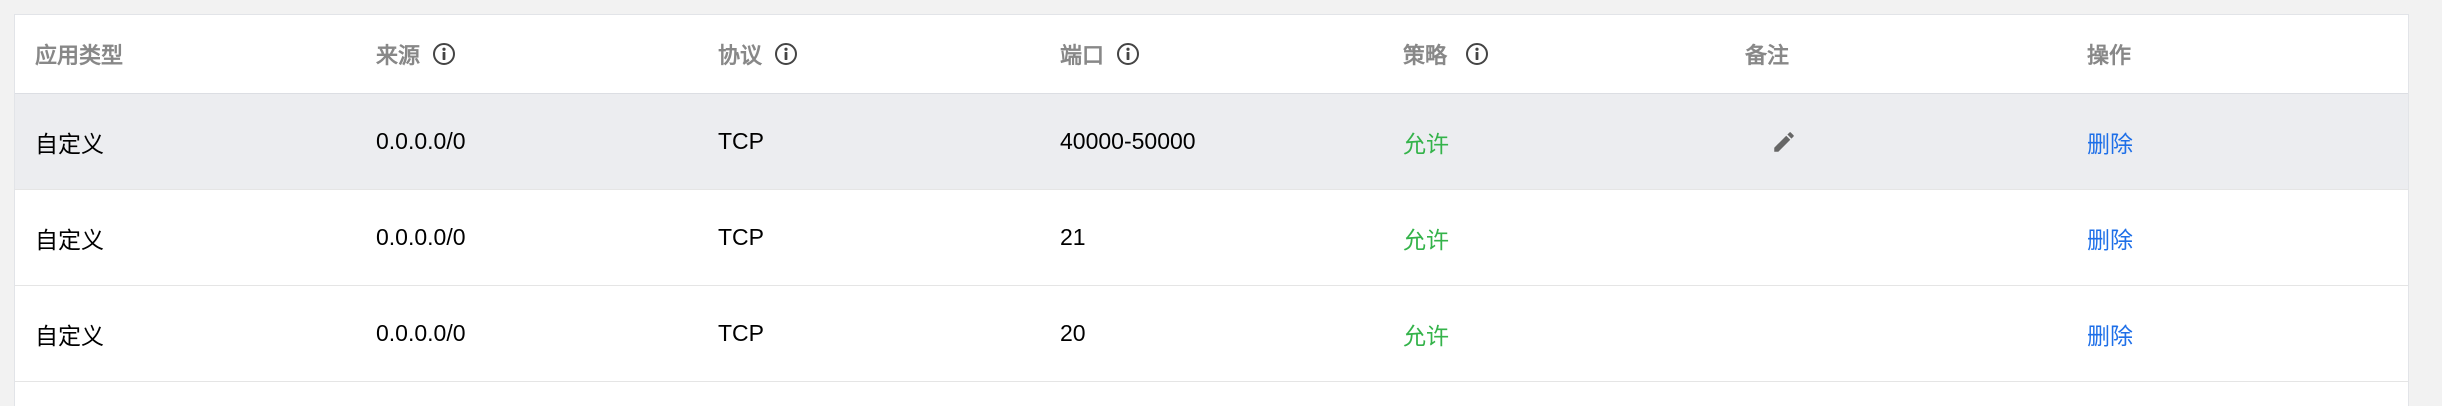 The width and height of the screenshot is (2442, 406). I want to click on column-header-label: 应用类型, so click(79, 55).